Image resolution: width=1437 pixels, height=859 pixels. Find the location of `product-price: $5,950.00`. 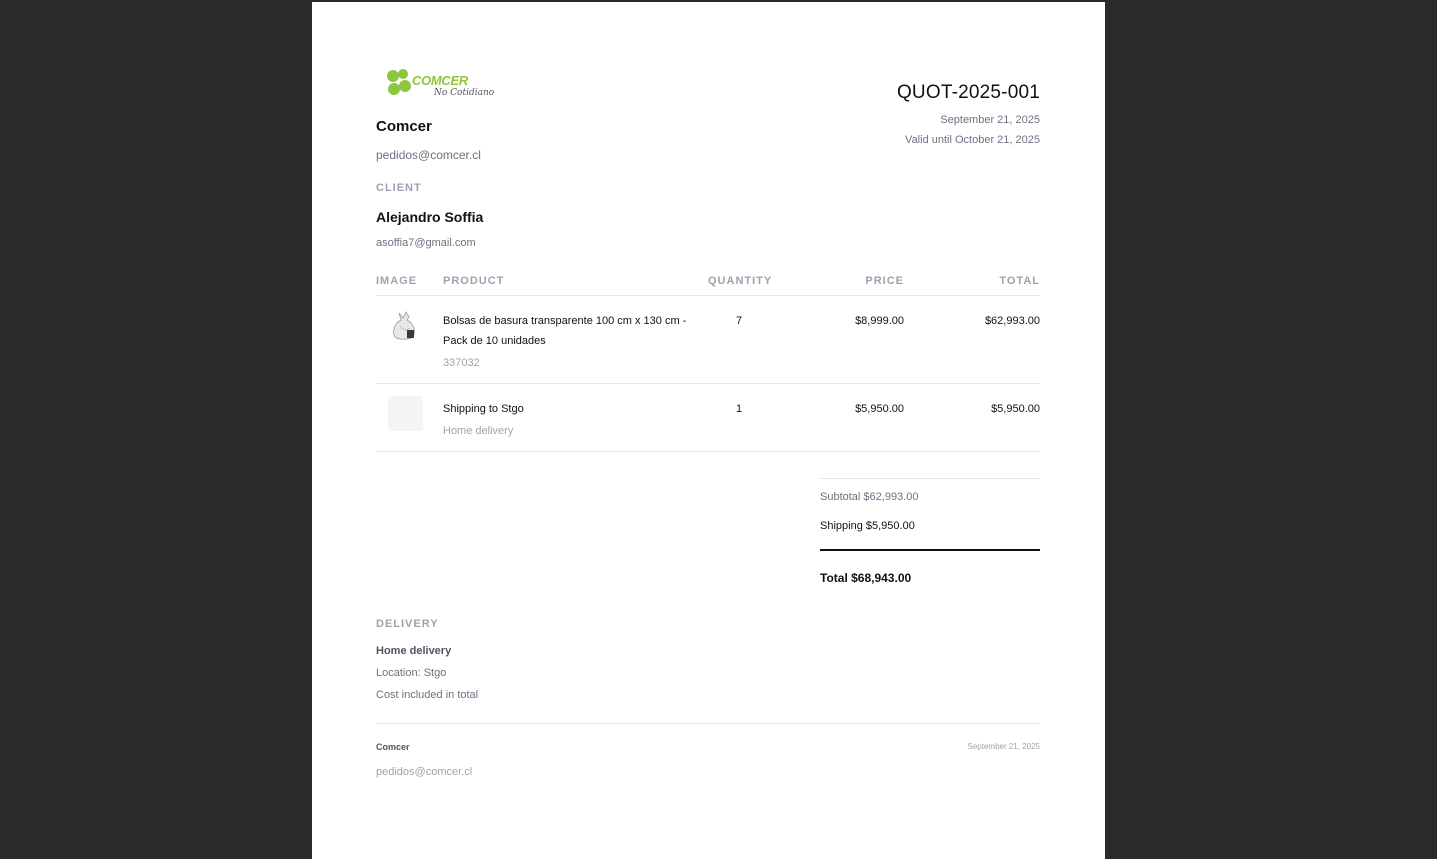

product-price: $5,950.00 is located at coordinates (879, 409).